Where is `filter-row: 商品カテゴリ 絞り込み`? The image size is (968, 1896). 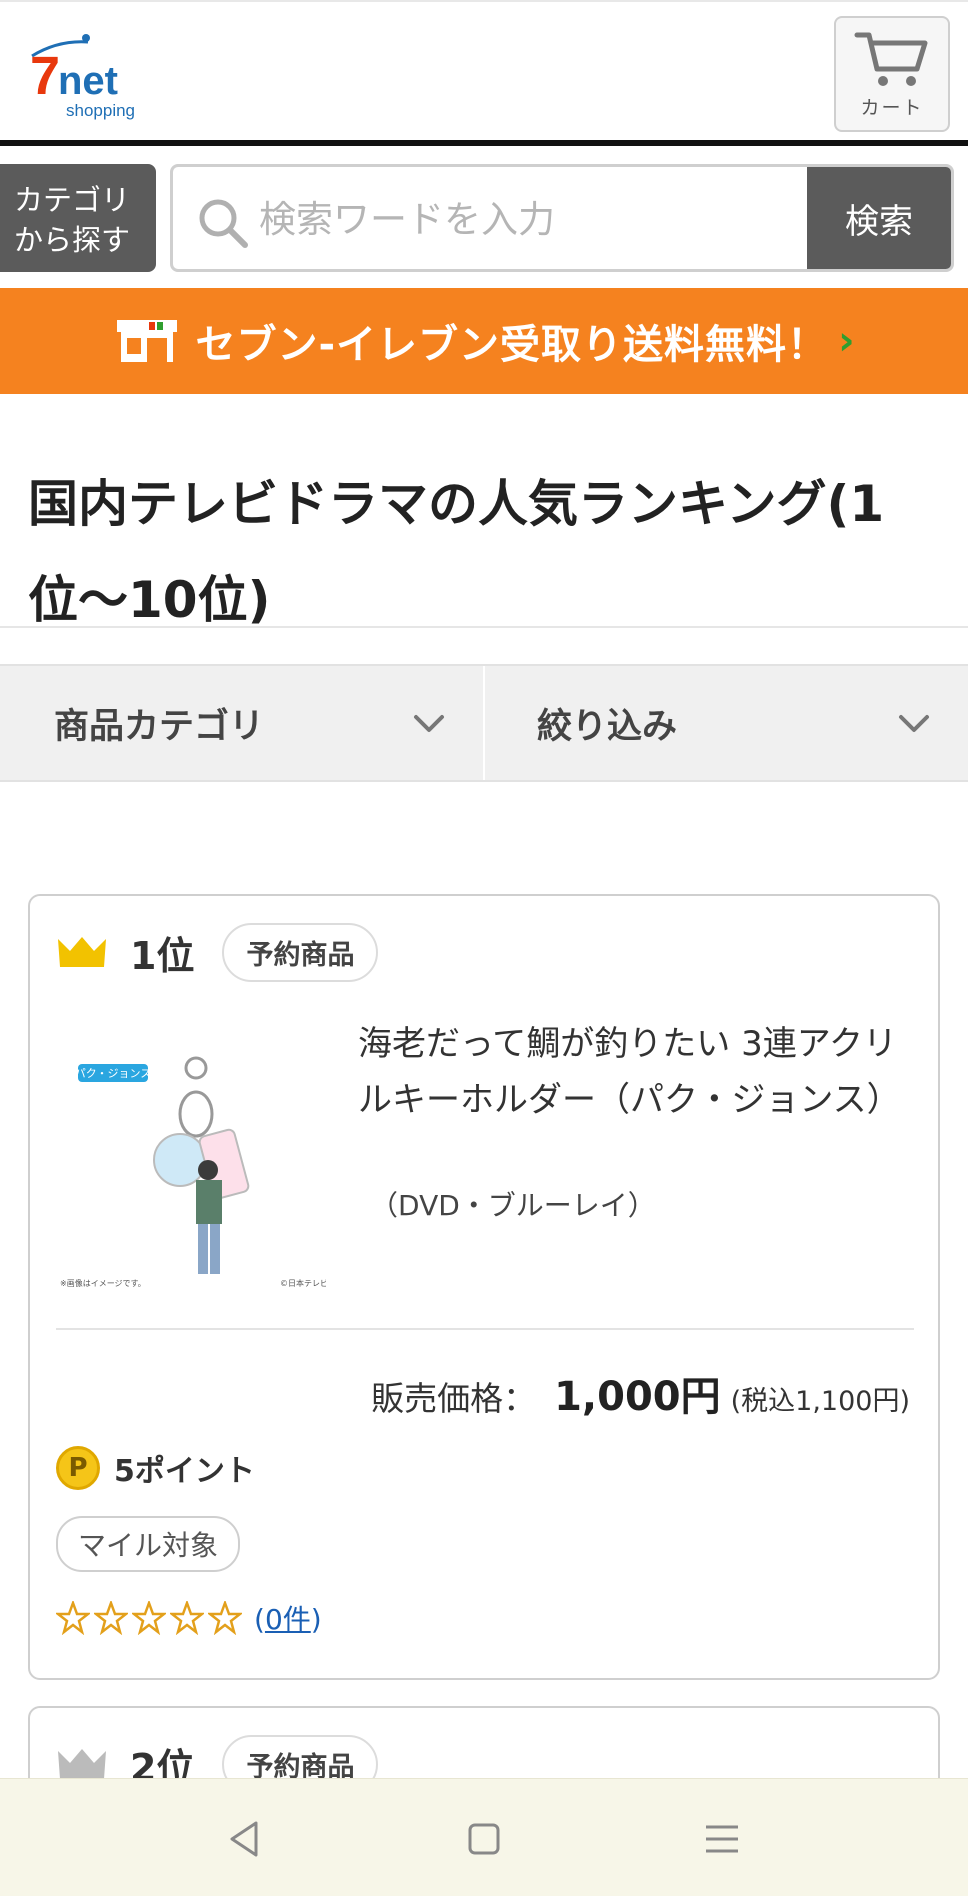
filter-row: 商品カテゴリ 絞り込み is located at coordinates (484, 723).